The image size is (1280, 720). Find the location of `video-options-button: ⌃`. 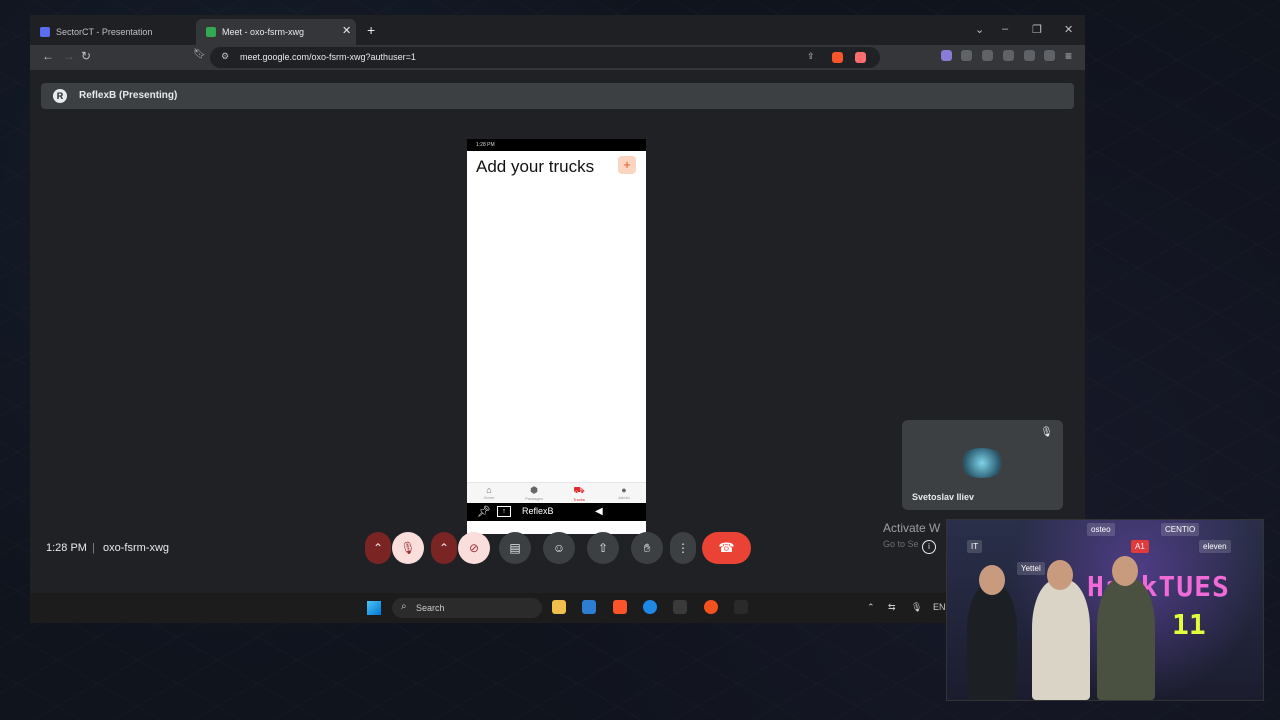

video-options-button: ⌃ is located at coordinates (444, 548).